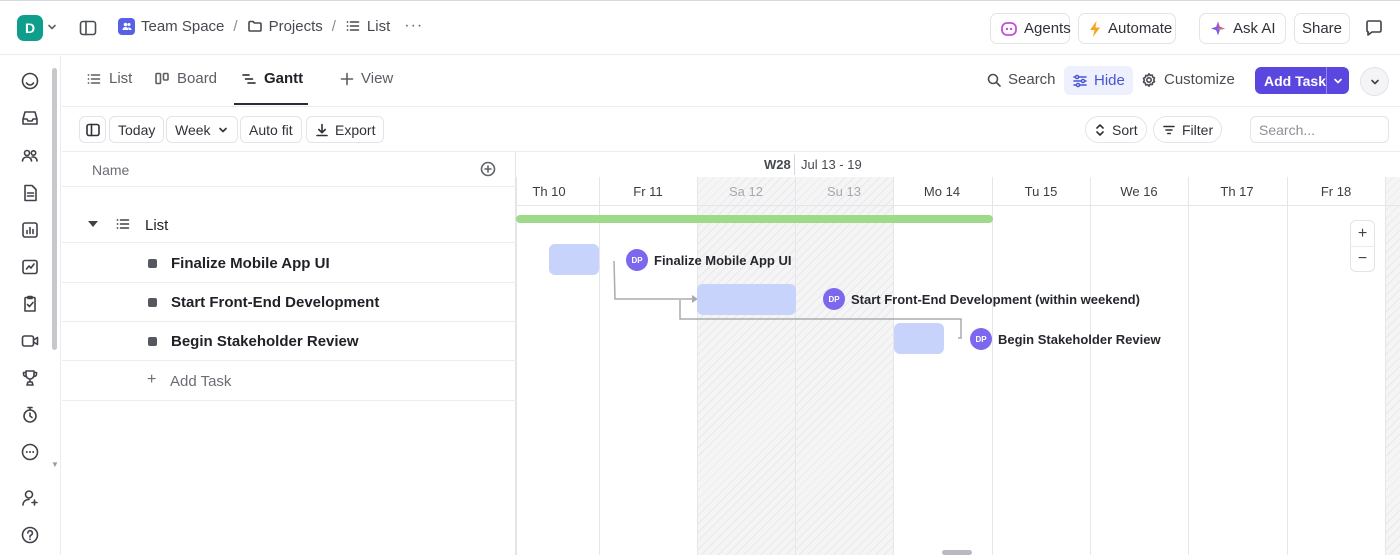  What do you see at coordinates (1169, 130) in the screenshot?
I see `filter-icon` at bounding box center [1169, 130].